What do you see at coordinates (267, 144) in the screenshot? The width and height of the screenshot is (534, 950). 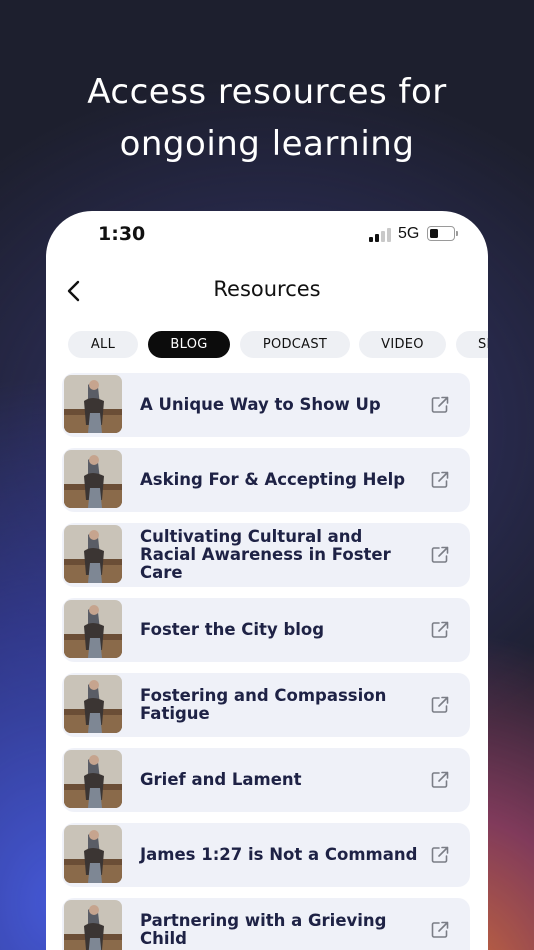 I see `headline-line-2: ongoing learning` at bounding box center [267, 144].